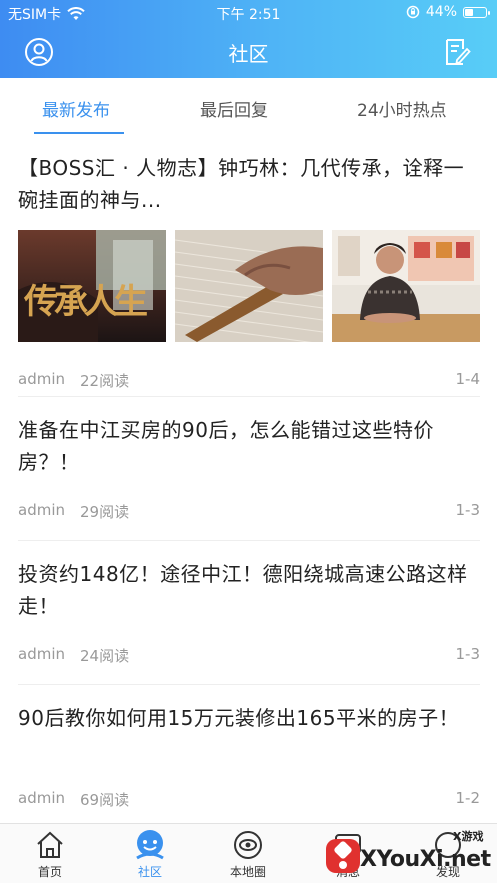 The height and width of the screenshot is (883, 497). Describe the element at coordinates (425, 859) in the screenshot. I see `watermark-text: XYouXi.net` at that location.